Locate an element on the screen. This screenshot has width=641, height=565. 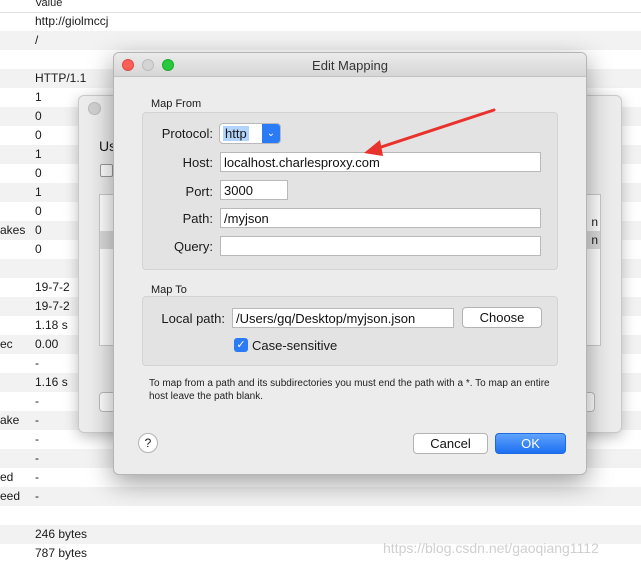
row-name: ake is located at coordinates (10, 420).